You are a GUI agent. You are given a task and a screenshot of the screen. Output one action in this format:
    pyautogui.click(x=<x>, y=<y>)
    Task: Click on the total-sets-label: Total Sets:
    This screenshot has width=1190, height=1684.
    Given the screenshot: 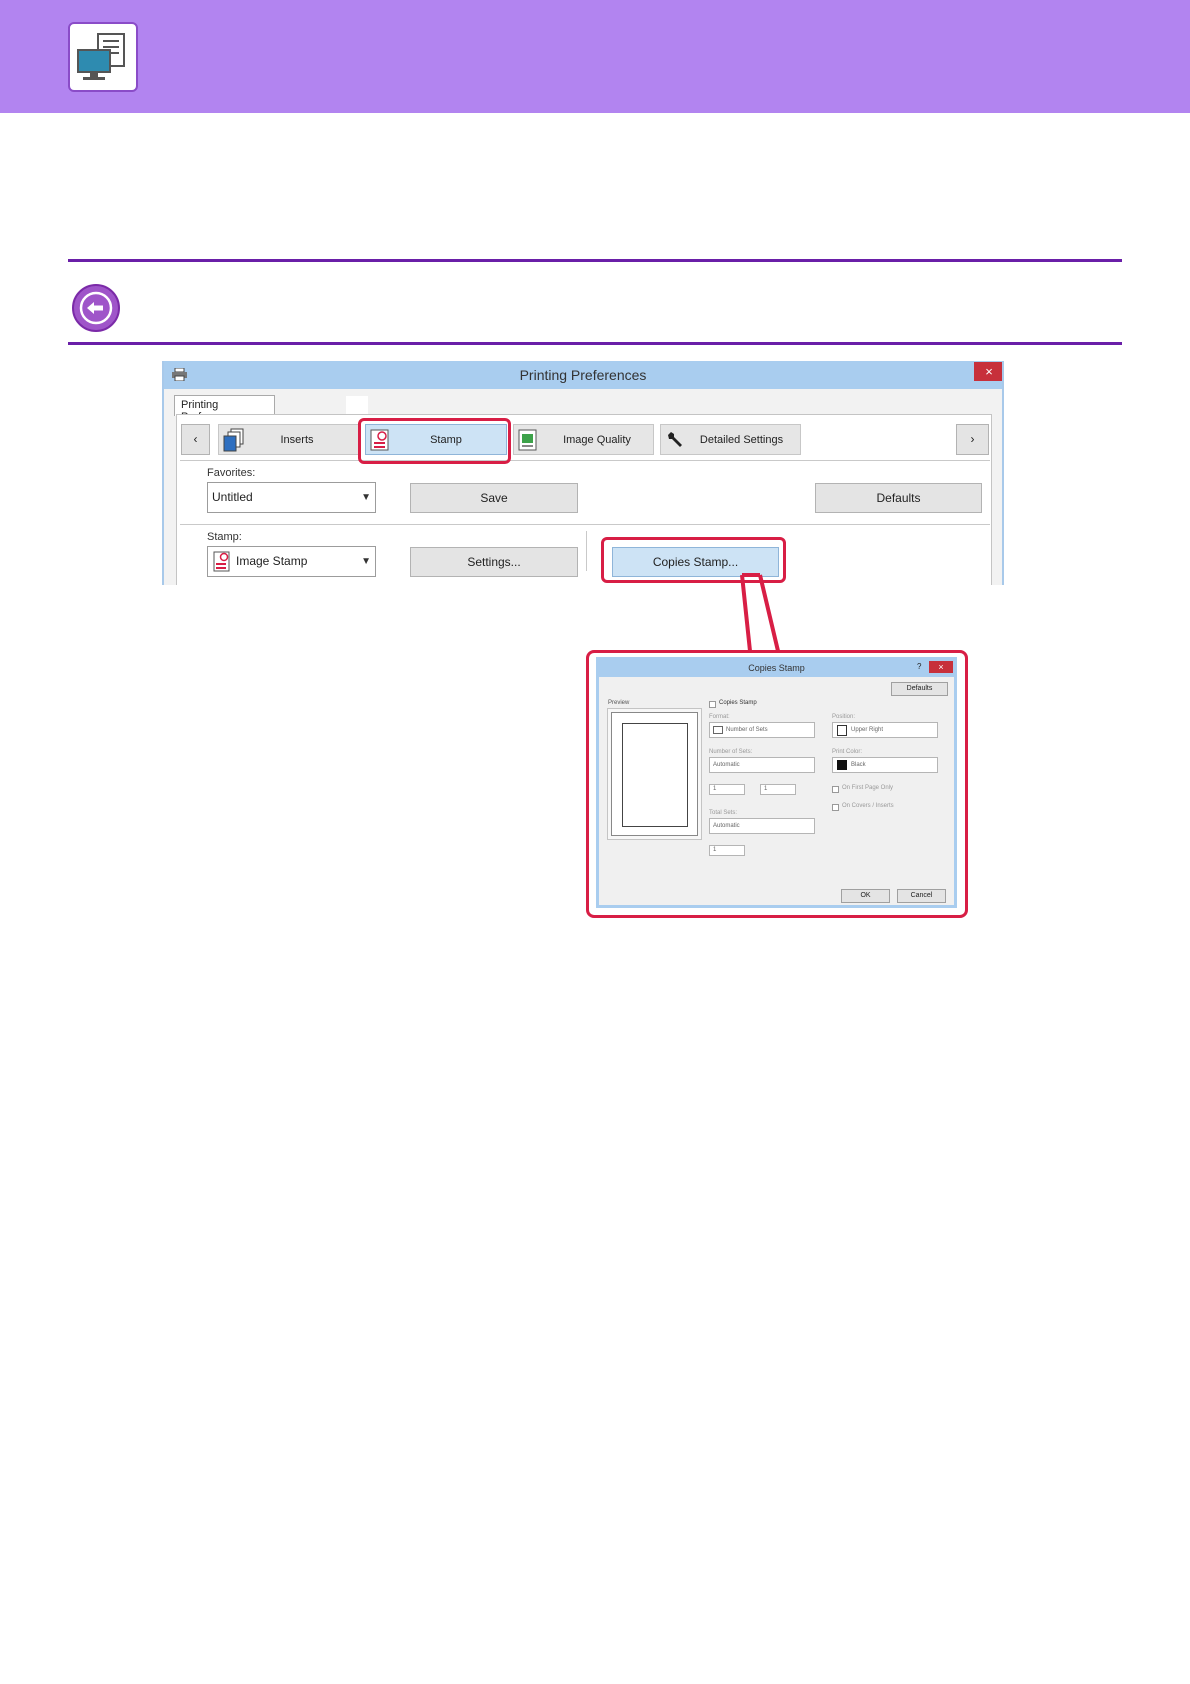 What is the action you would take?
    pyautogui.click(x=723, y=813)
    